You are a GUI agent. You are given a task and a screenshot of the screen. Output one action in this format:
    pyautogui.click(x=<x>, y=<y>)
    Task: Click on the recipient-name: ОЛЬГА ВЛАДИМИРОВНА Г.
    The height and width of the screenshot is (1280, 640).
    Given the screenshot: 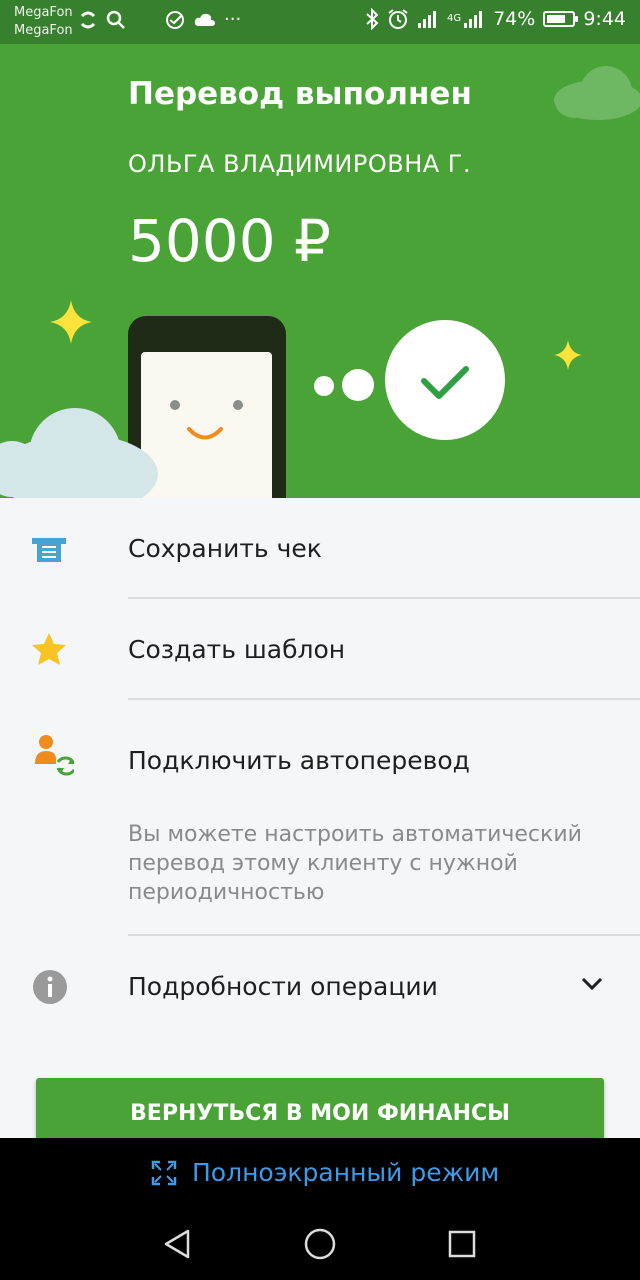 What is the action you would take?
    pyautogui.click(x=300, y=164)
    